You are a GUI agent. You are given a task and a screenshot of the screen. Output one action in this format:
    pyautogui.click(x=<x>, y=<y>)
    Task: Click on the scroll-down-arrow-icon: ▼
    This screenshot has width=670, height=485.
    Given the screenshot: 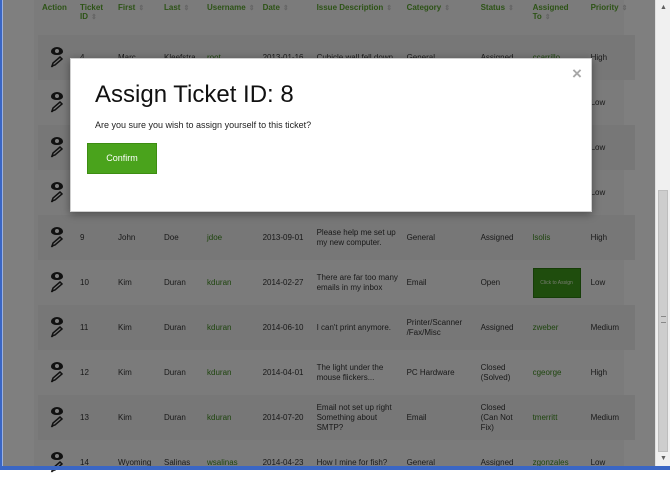 What is the action you would take?
    pyautogui.click(x=663, y=458)
    